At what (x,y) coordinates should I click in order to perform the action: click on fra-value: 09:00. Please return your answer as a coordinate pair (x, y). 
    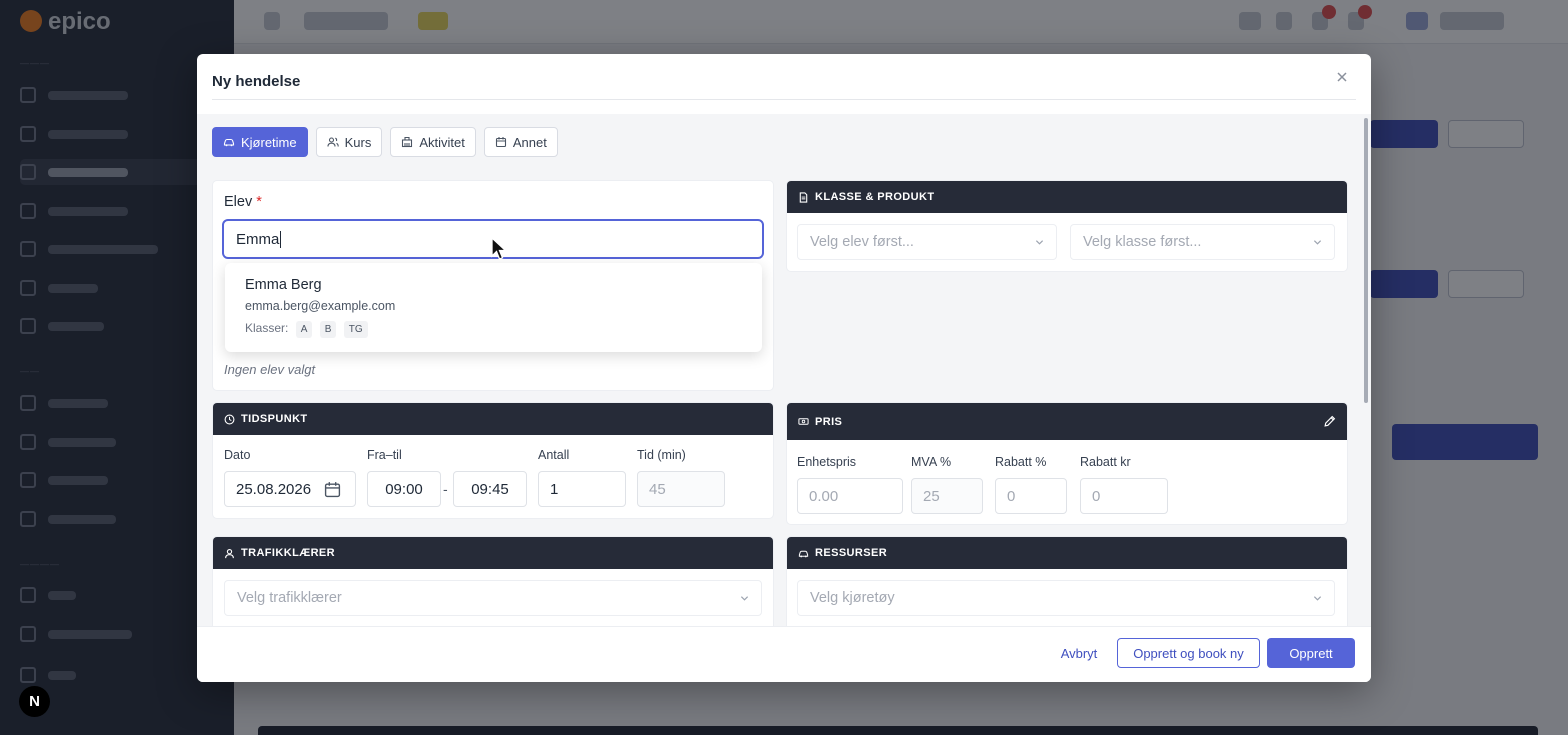
    Looking at the image, I should click on (404, 489).